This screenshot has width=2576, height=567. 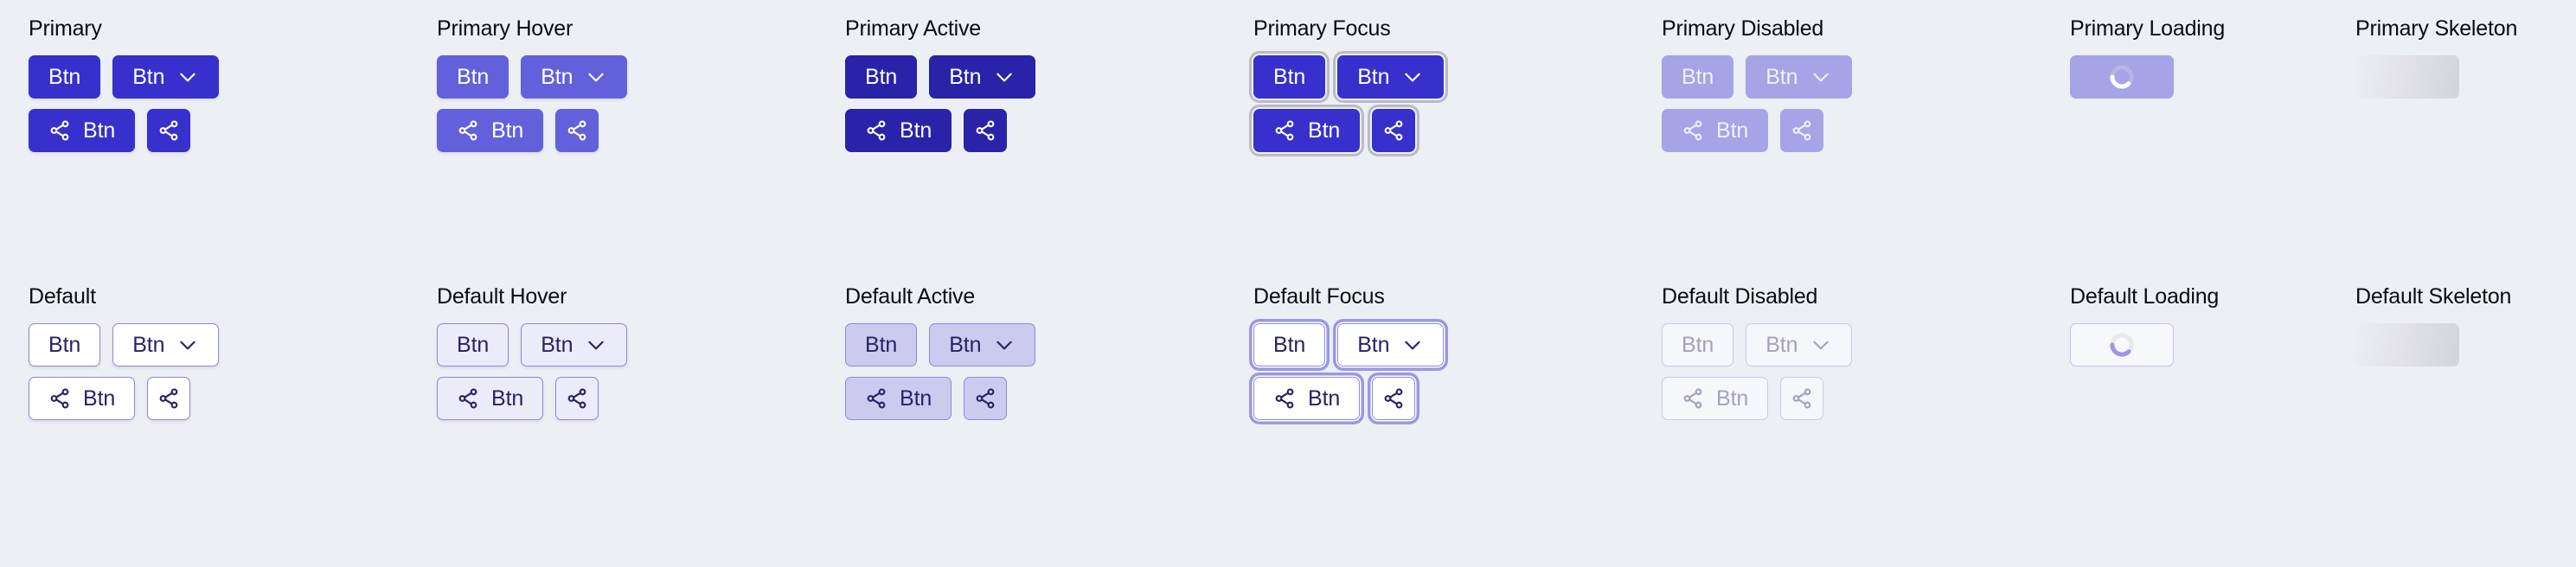 I want to click on primary-focus-share-button: Btn, so click(x=1307, y=130).